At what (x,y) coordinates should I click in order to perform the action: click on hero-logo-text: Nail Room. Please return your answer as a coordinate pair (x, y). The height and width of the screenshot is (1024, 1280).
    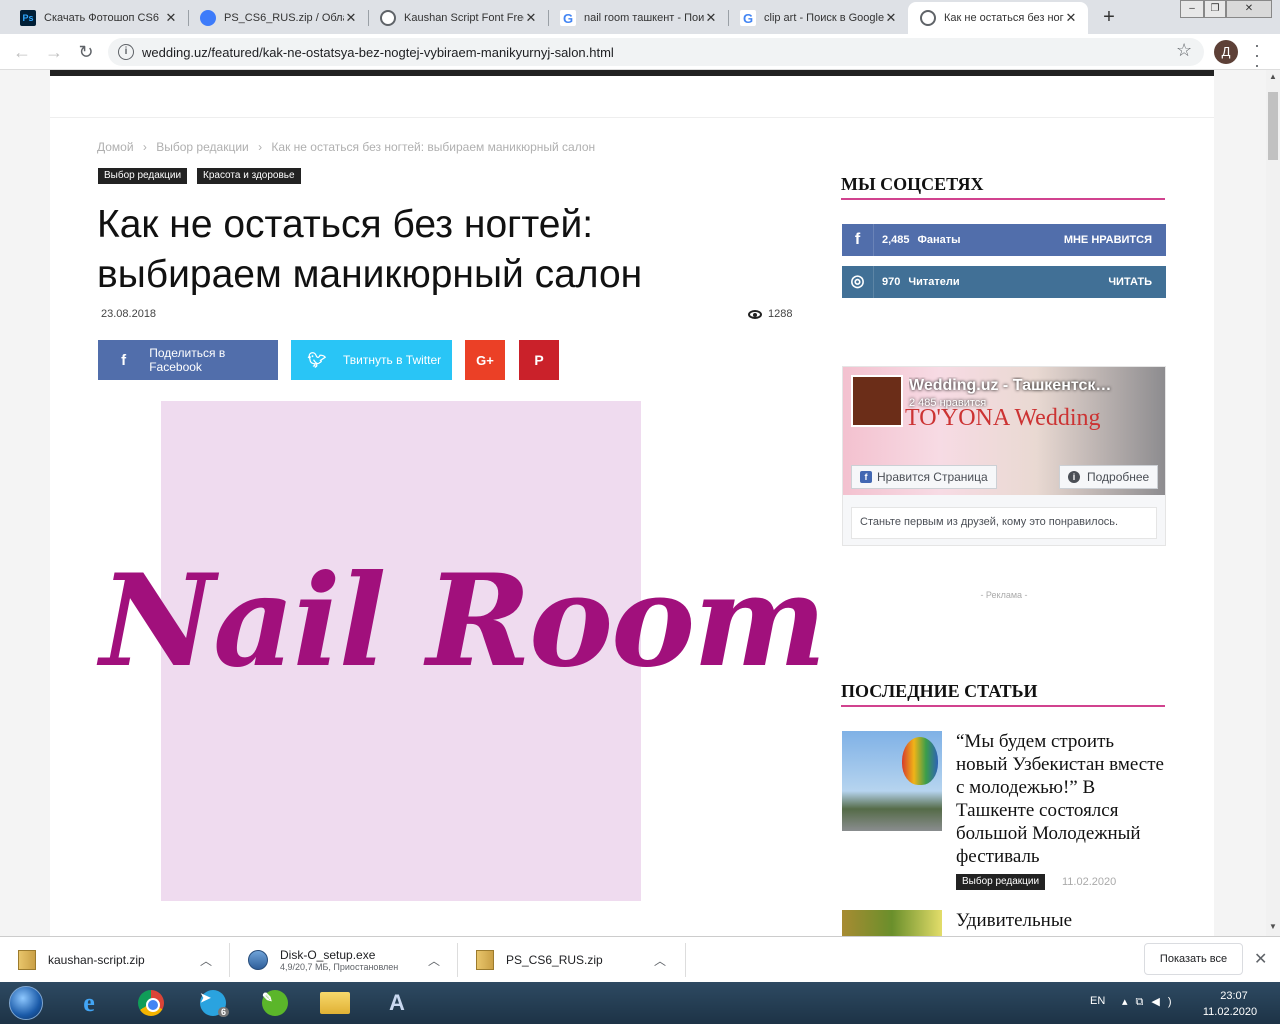
    Looking at the image, I should click on (463, 621).